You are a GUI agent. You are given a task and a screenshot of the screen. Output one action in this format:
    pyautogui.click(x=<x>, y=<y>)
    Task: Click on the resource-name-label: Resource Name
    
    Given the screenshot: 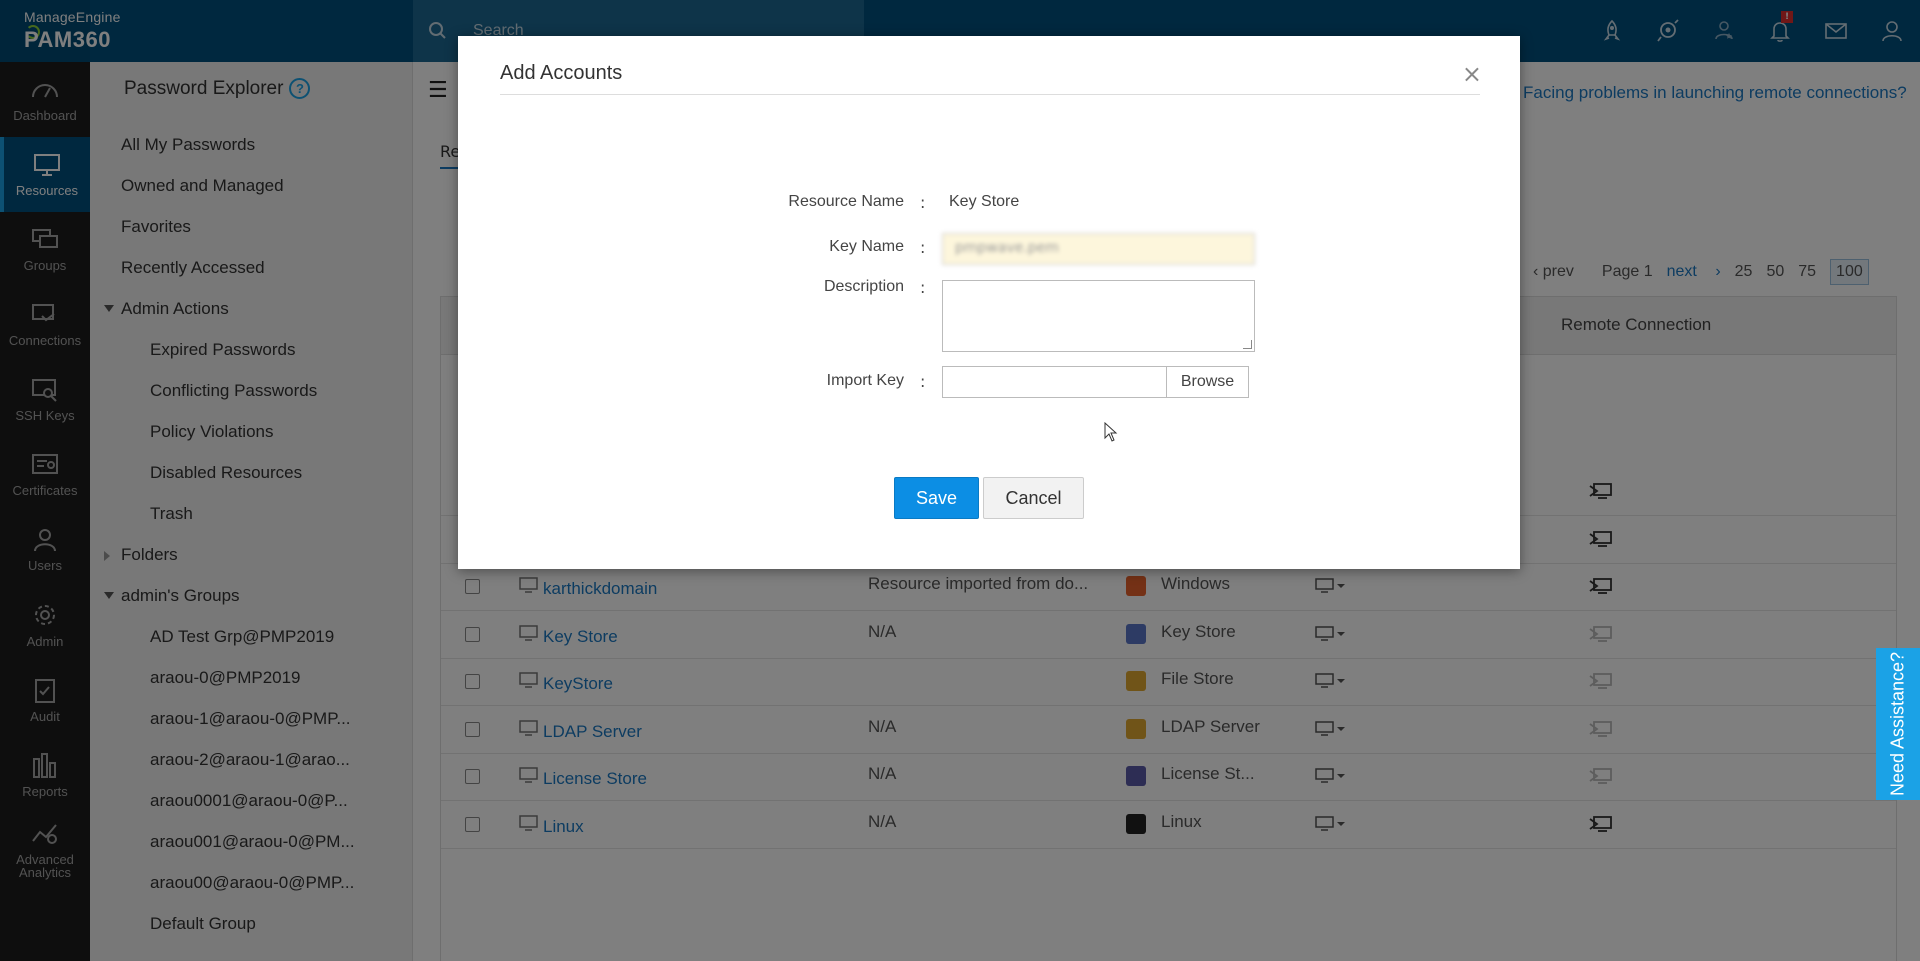 What is the action you would take?
    pyautogui.click(x=846, y=201)
    